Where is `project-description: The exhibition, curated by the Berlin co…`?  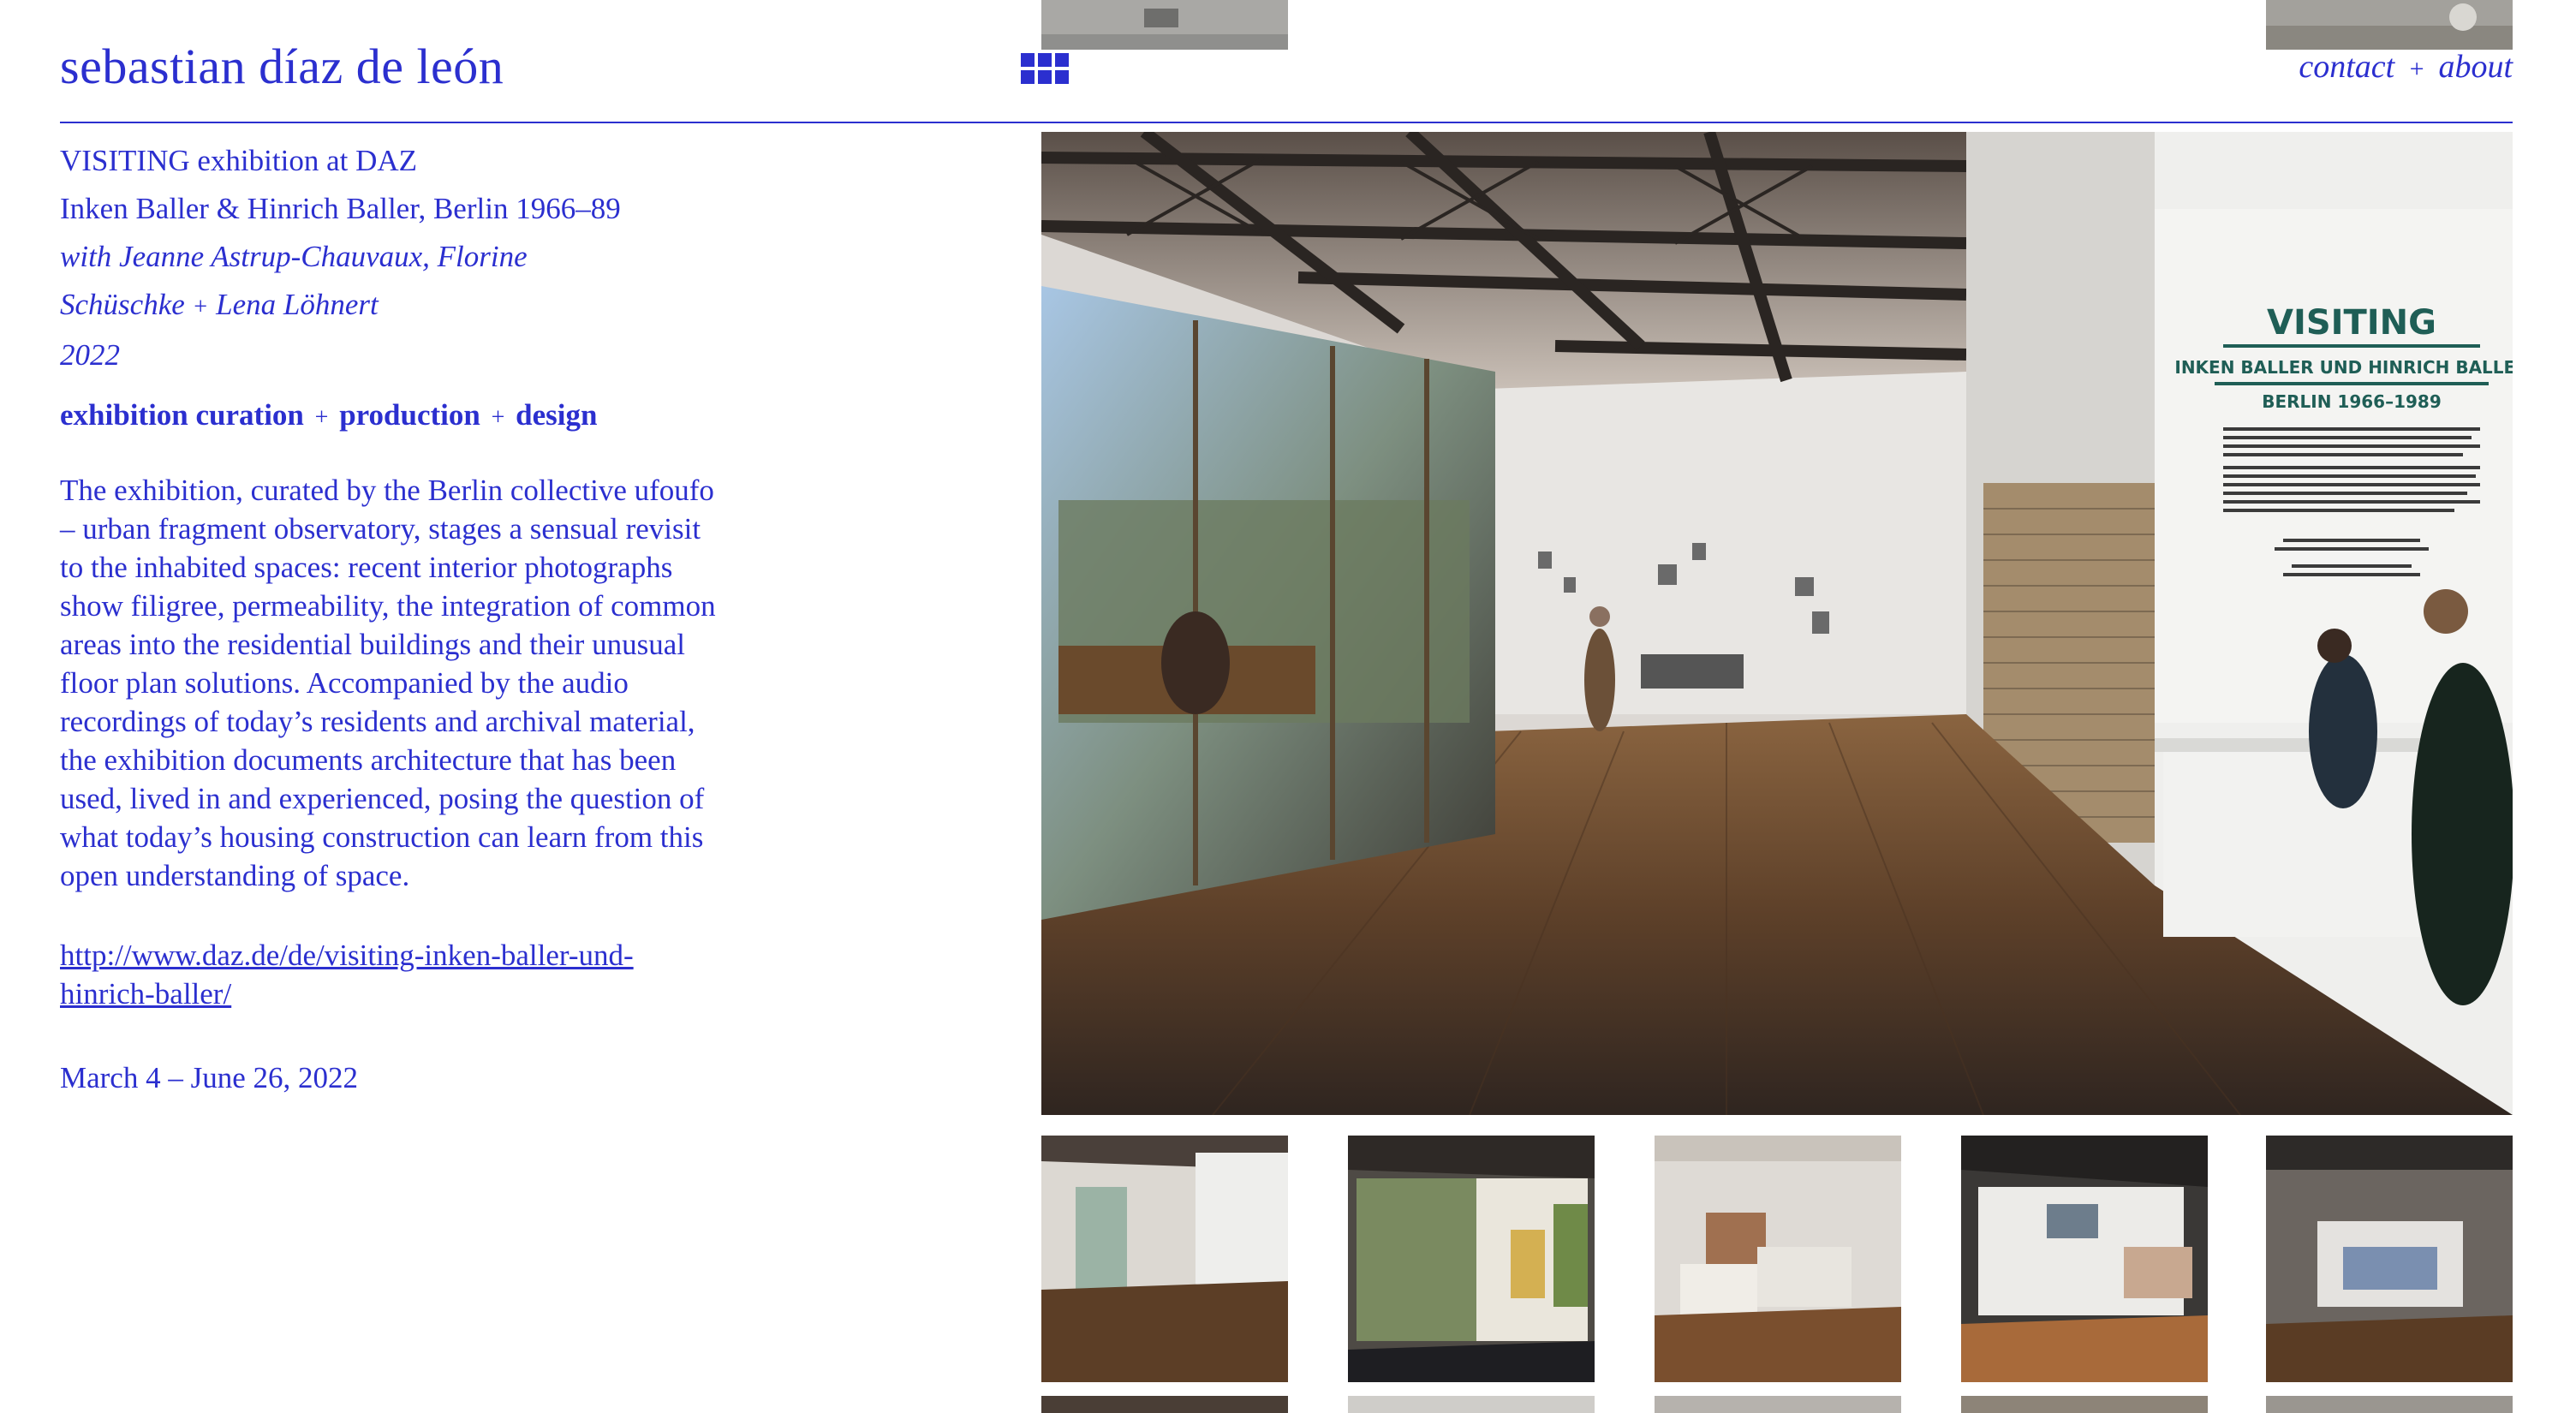 project-description: The exhibition, curated by the Berlin co… is located at coordinates (388, 683).